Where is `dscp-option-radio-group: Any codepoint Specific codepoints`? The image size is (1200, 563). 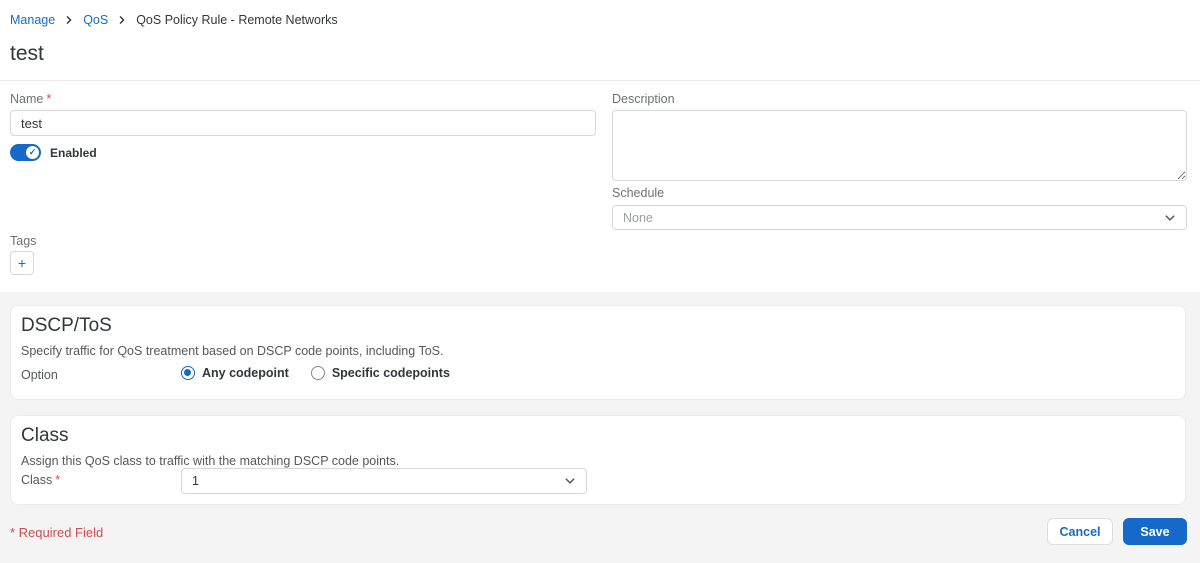 dscp-option-radio-group: Any codepoint Specific codepoints is located at coordinates (315, 373).